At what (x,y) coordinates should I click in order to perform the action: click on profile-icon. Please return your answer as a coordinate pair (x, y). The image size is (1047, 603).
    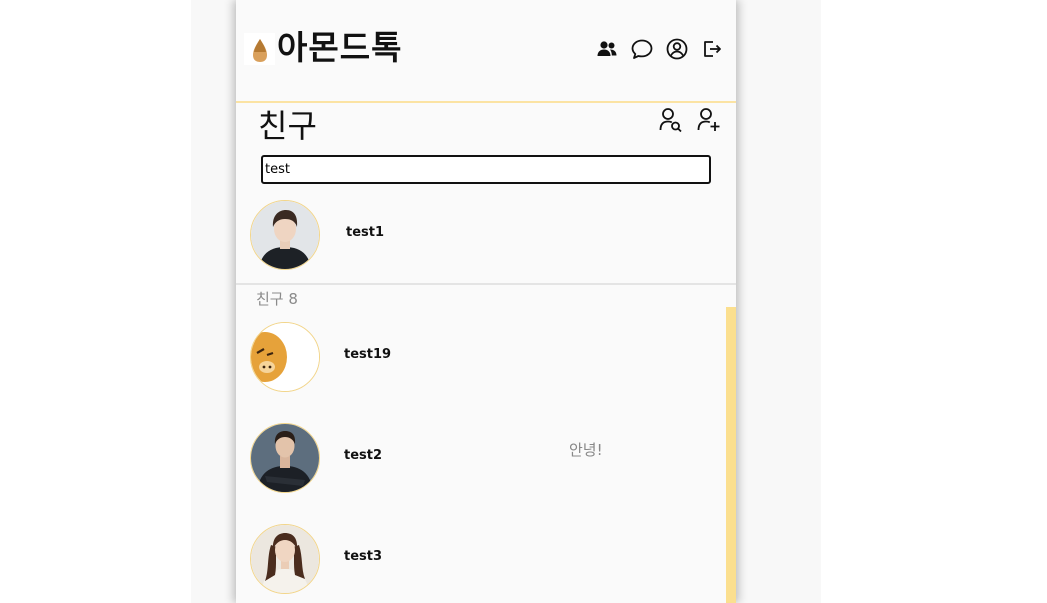
    Looking at the image, I should click on (677, 49).